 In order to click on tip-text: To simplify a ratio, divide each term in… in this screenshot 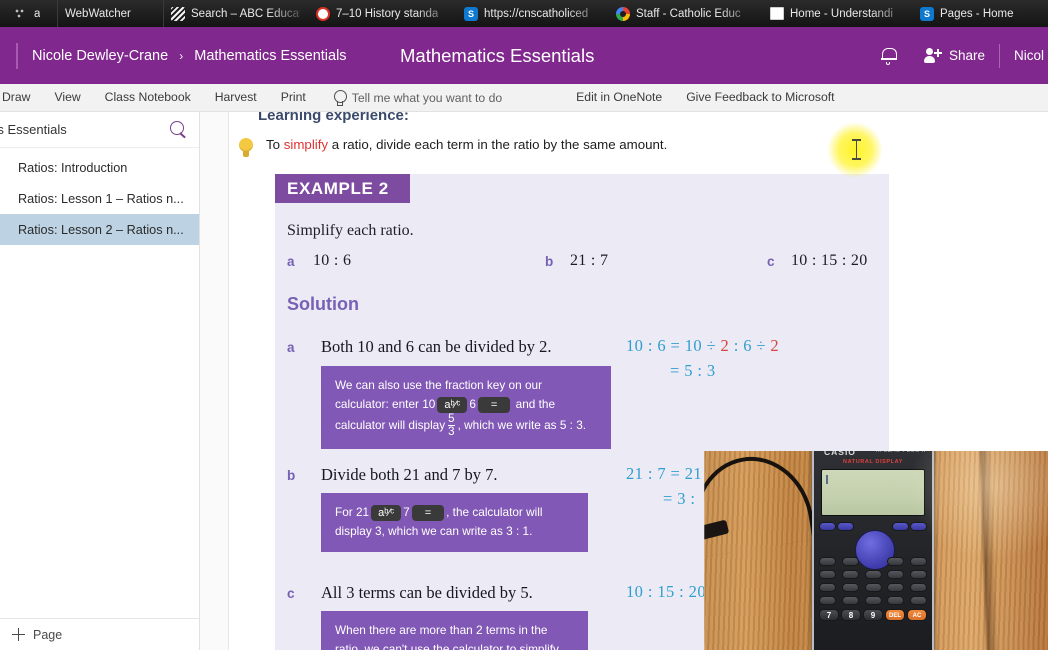, I will do `click(466, 145)`.